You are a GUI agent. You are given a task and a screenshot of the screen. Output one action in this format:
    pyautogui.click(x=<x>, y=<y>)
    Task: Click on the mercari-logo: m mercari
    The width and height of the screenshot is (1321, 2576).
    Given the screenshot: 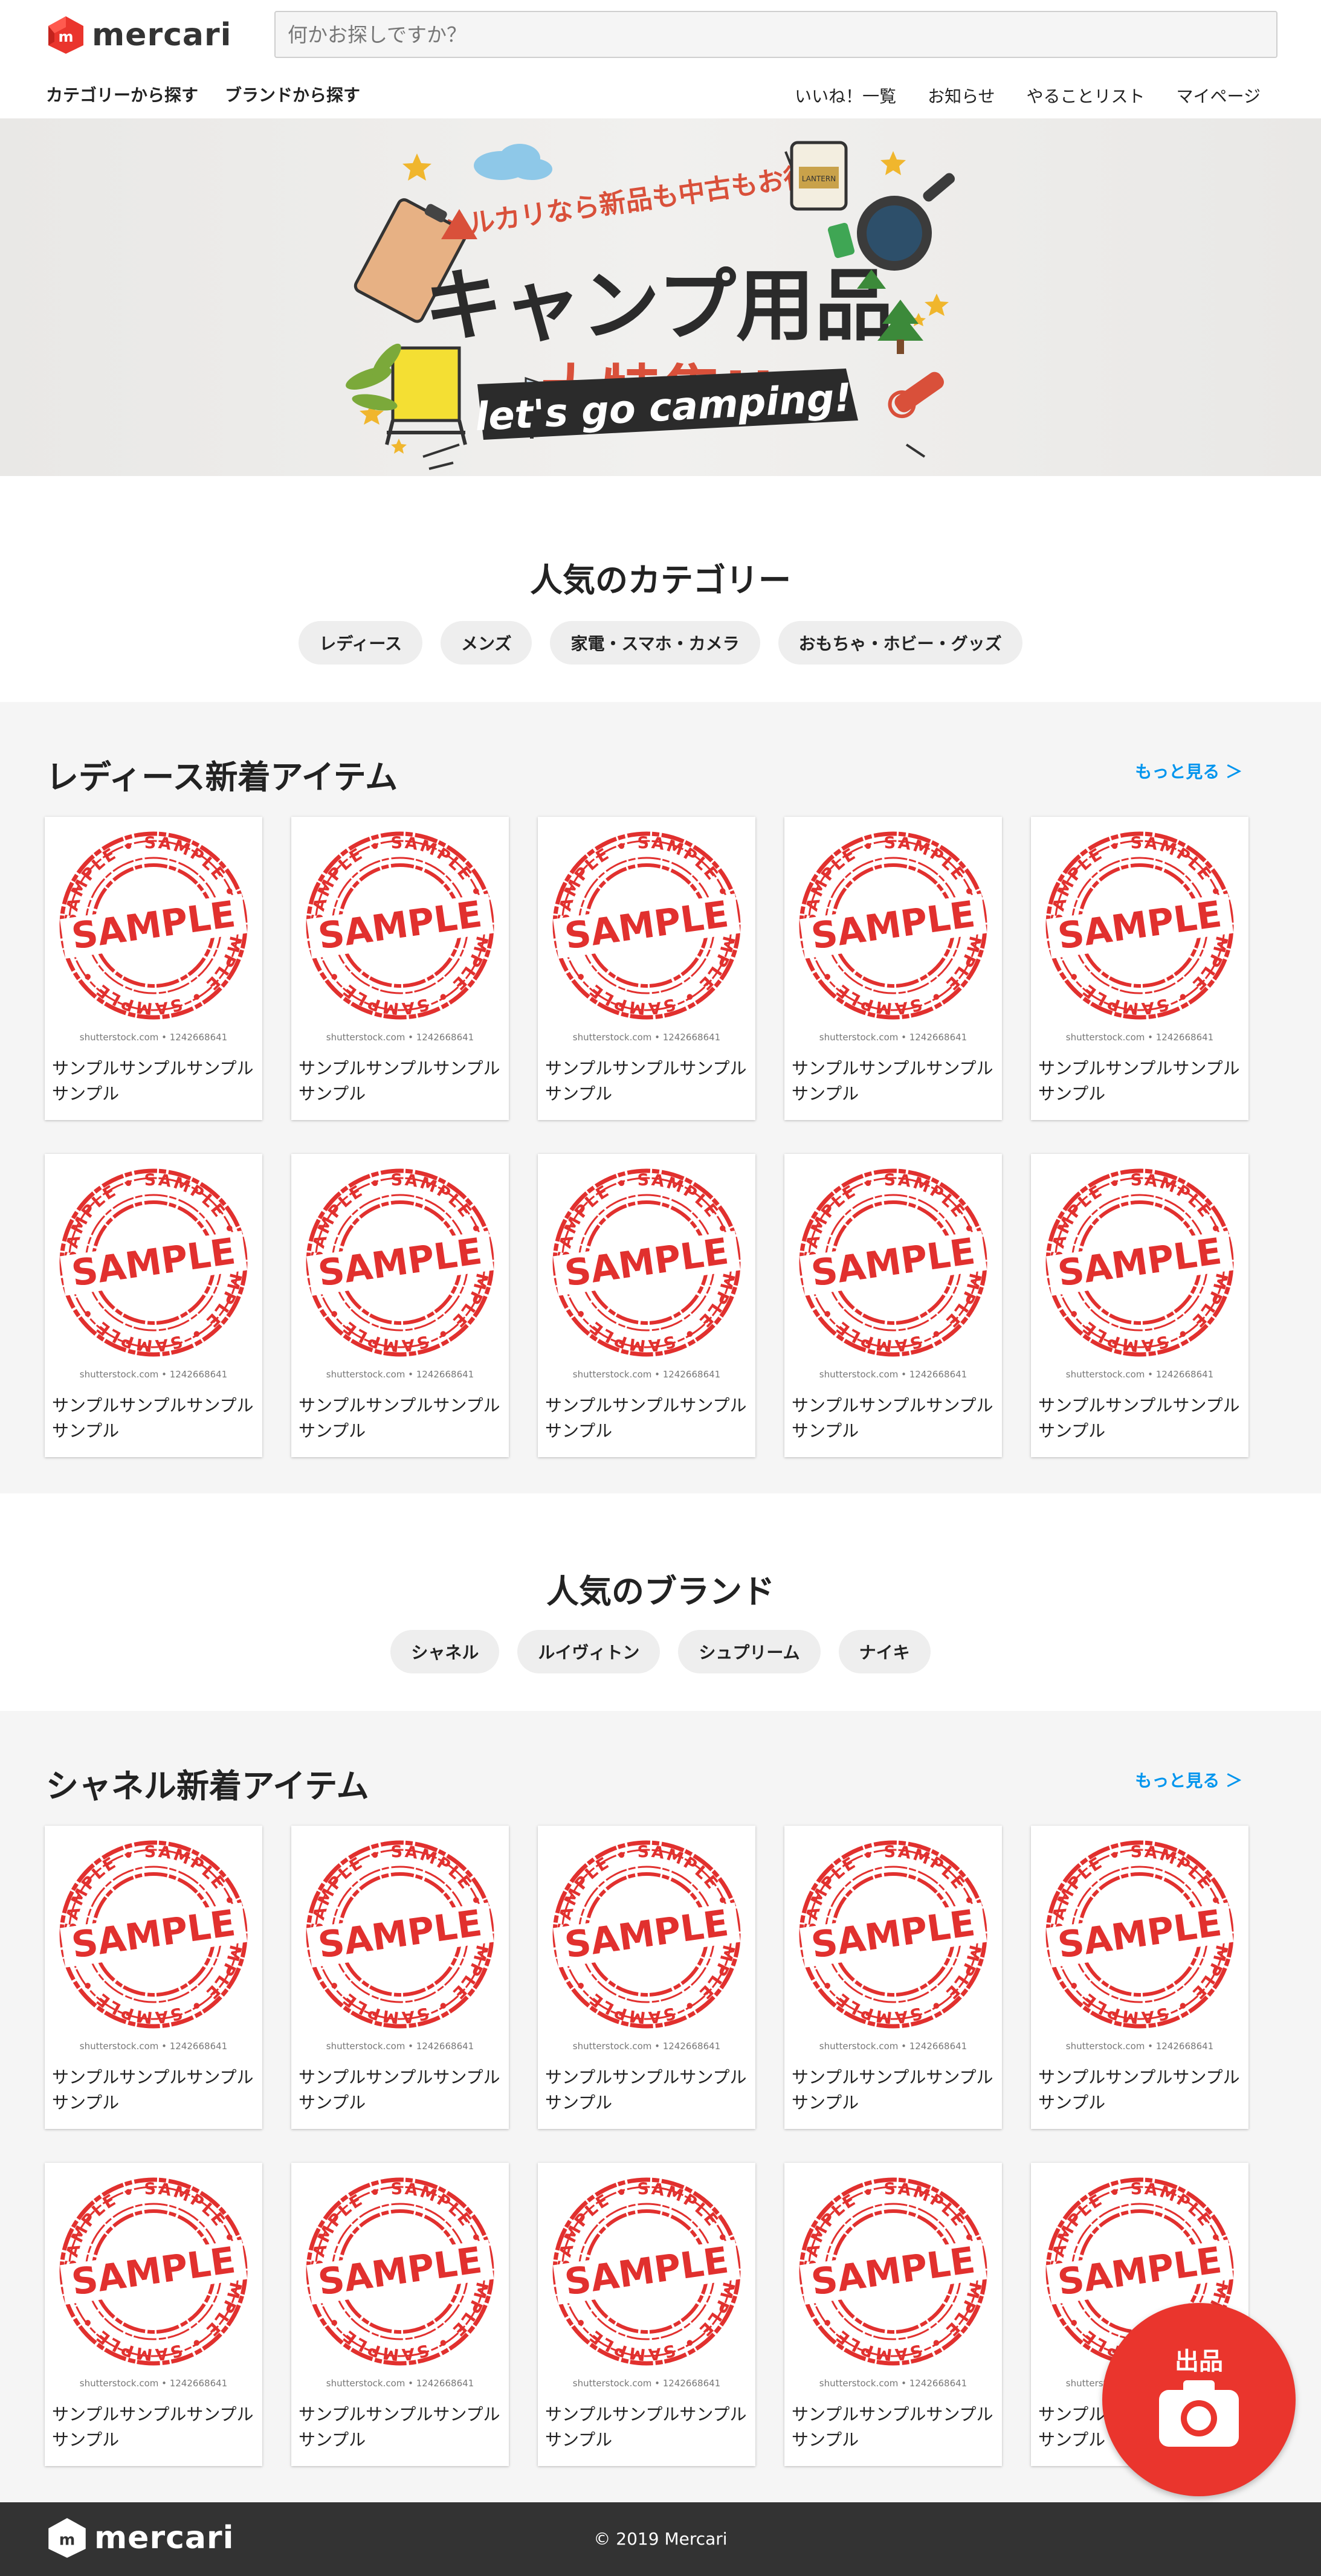 What is the action you would take?
    pyautogui.click(x=139, y=35)
    